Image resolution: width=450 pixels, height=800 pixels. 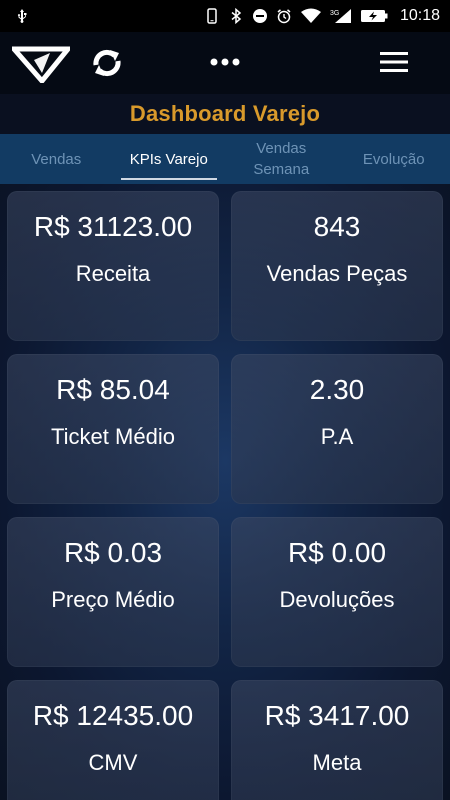 I want to click on tab-label: KPIs Varejo, so click(x=168, y=159).